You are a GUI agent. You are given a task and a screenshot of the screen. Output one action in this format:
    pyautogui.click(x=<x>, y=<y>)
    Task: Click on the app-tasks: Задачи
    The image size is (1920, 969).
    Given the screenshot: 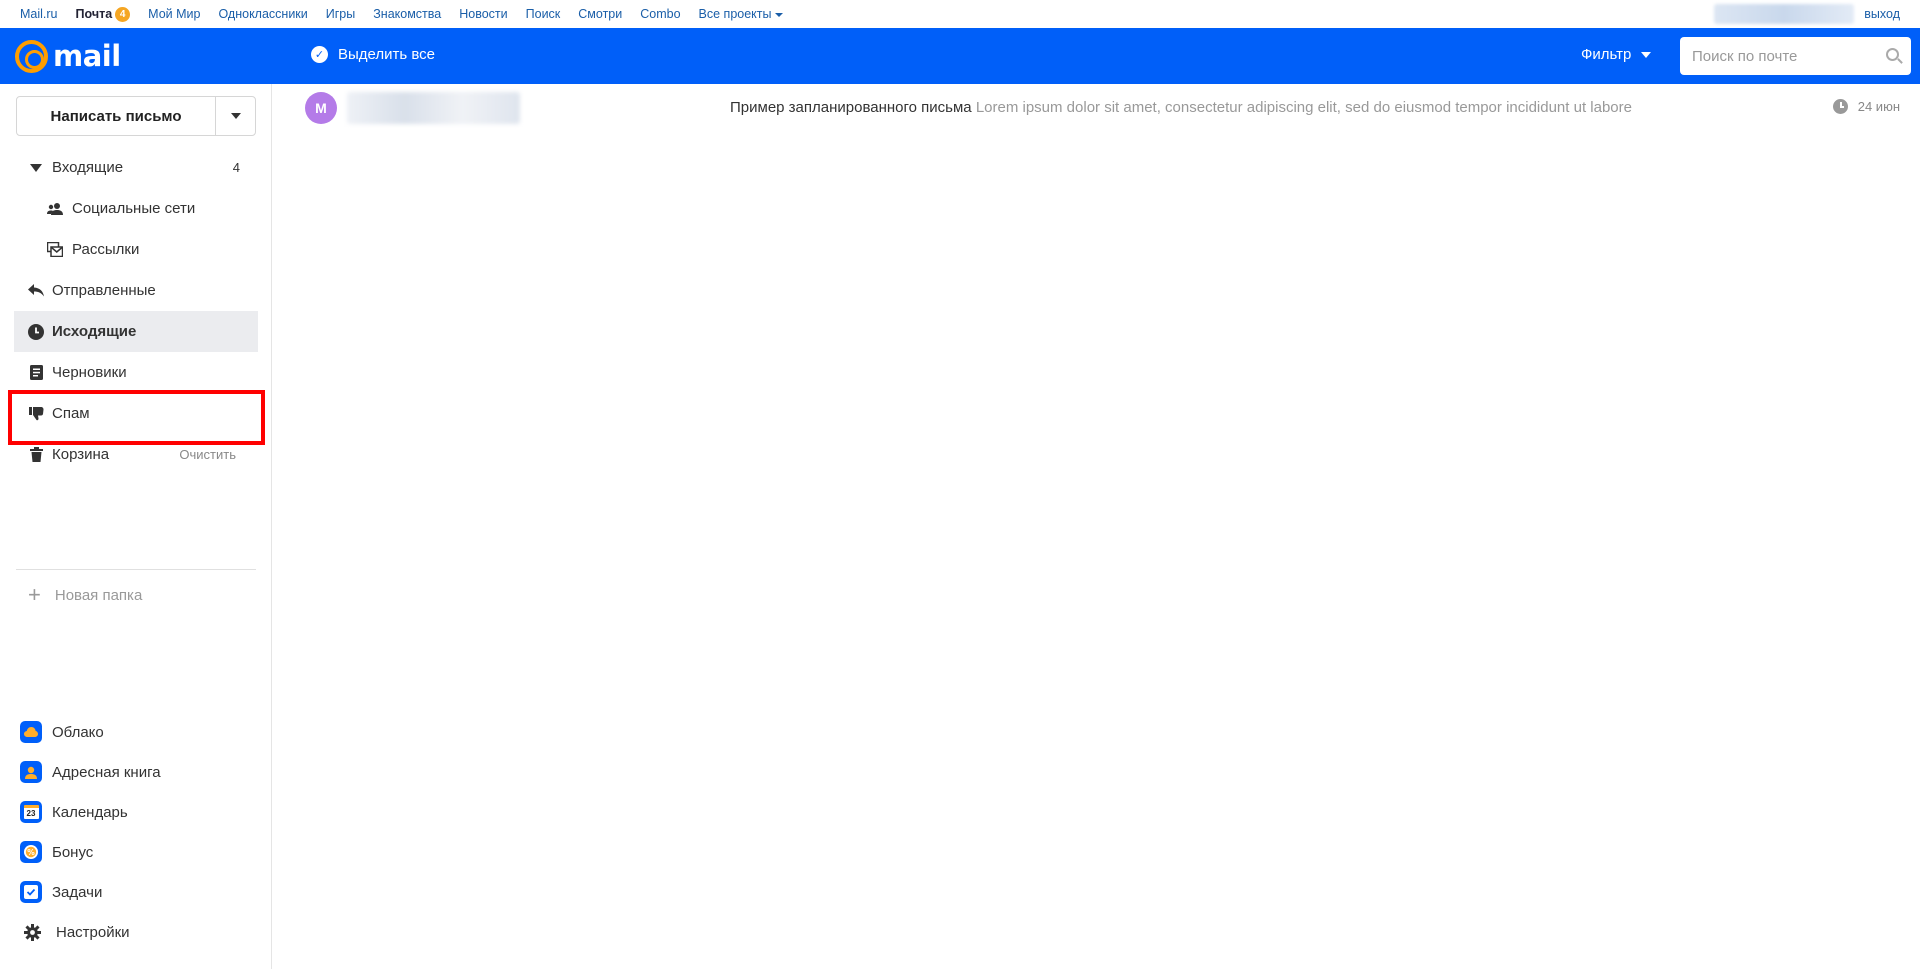 What is the action you would take?
    pyautogui.click(x=136, y=892)
    